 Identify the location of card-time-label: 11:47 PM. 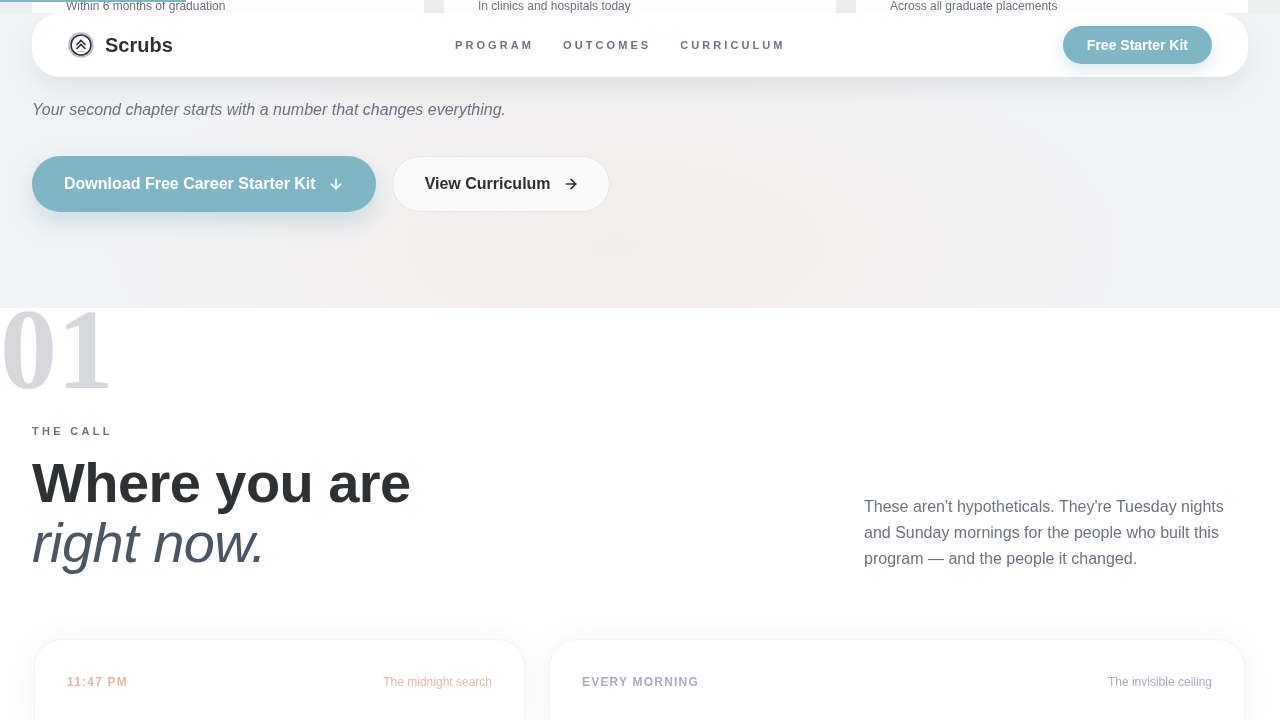
(97, 681).